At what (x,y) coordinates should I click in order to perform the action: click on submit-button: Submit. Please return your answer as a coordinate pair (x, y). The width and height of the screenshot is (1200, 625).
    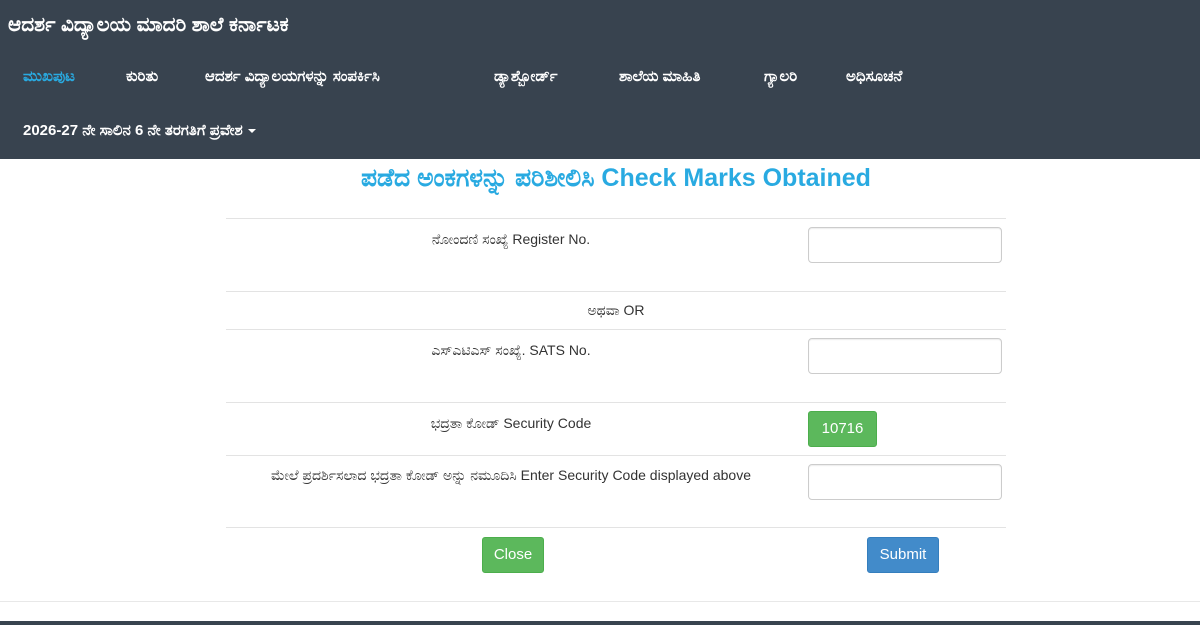
    Looking at the image, I should click on (903, 555).